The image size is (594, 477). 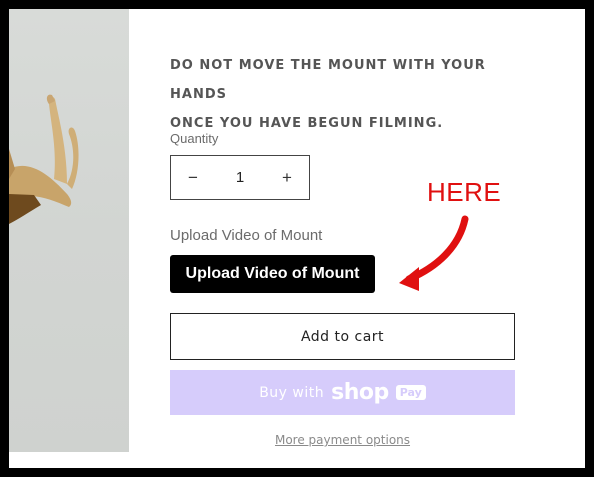 I want to click on add-to-cart-button: Add to cart, so click(x=342, y=336).